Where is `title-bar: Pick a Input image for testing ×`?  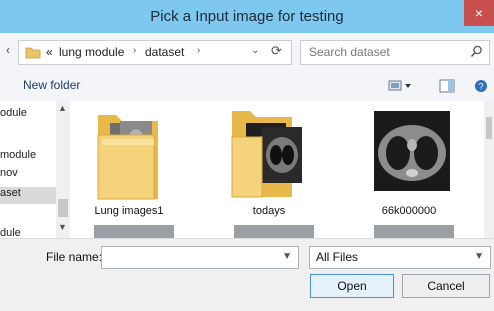 title-bar: Pick a Input image for testing × is located at coordinates (247, 16).